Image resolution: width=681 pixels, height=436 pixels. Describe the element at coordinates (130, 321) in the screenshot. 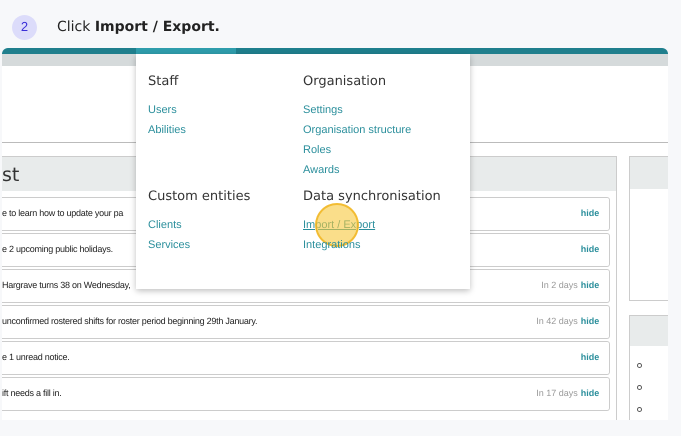

I see `notification-text: unconfirmed rostered shifts for roster period beginning 29th January.` at that location.